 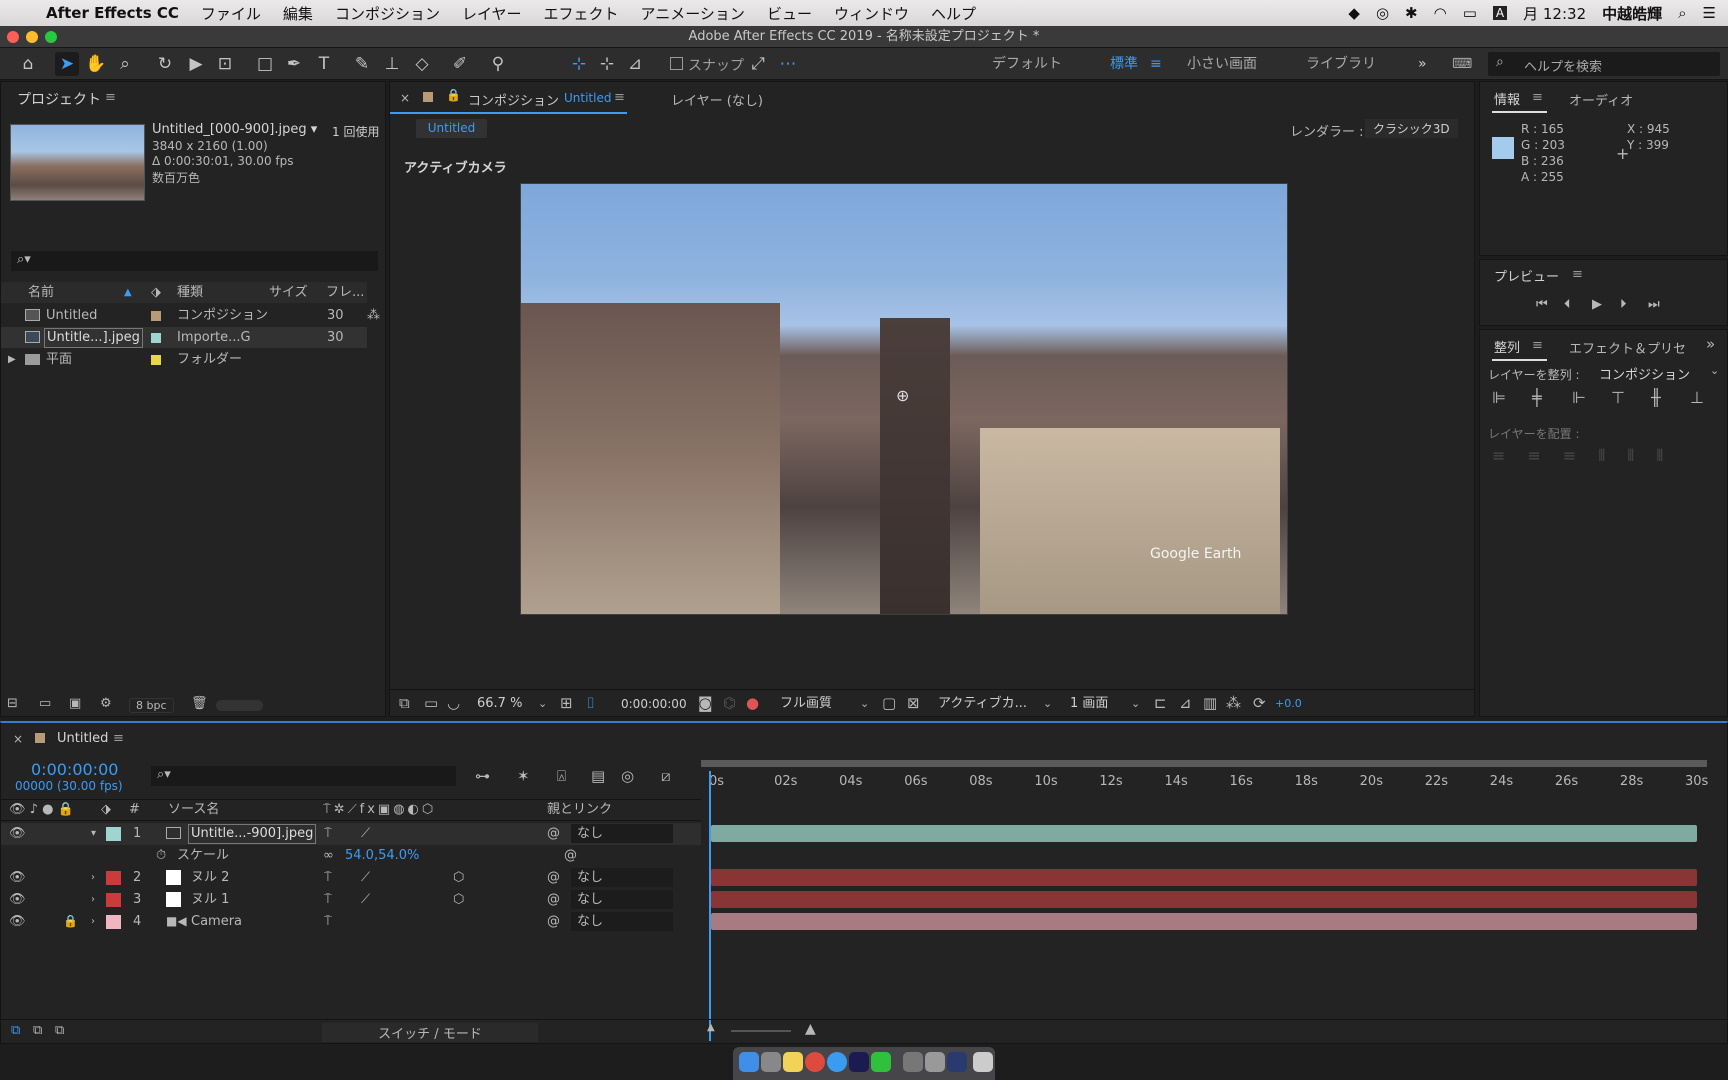 What do you see at coordinates (953, 13) in the screenshot?
I see `menu-help: ヘルプ` at bounding box center [953, 13].